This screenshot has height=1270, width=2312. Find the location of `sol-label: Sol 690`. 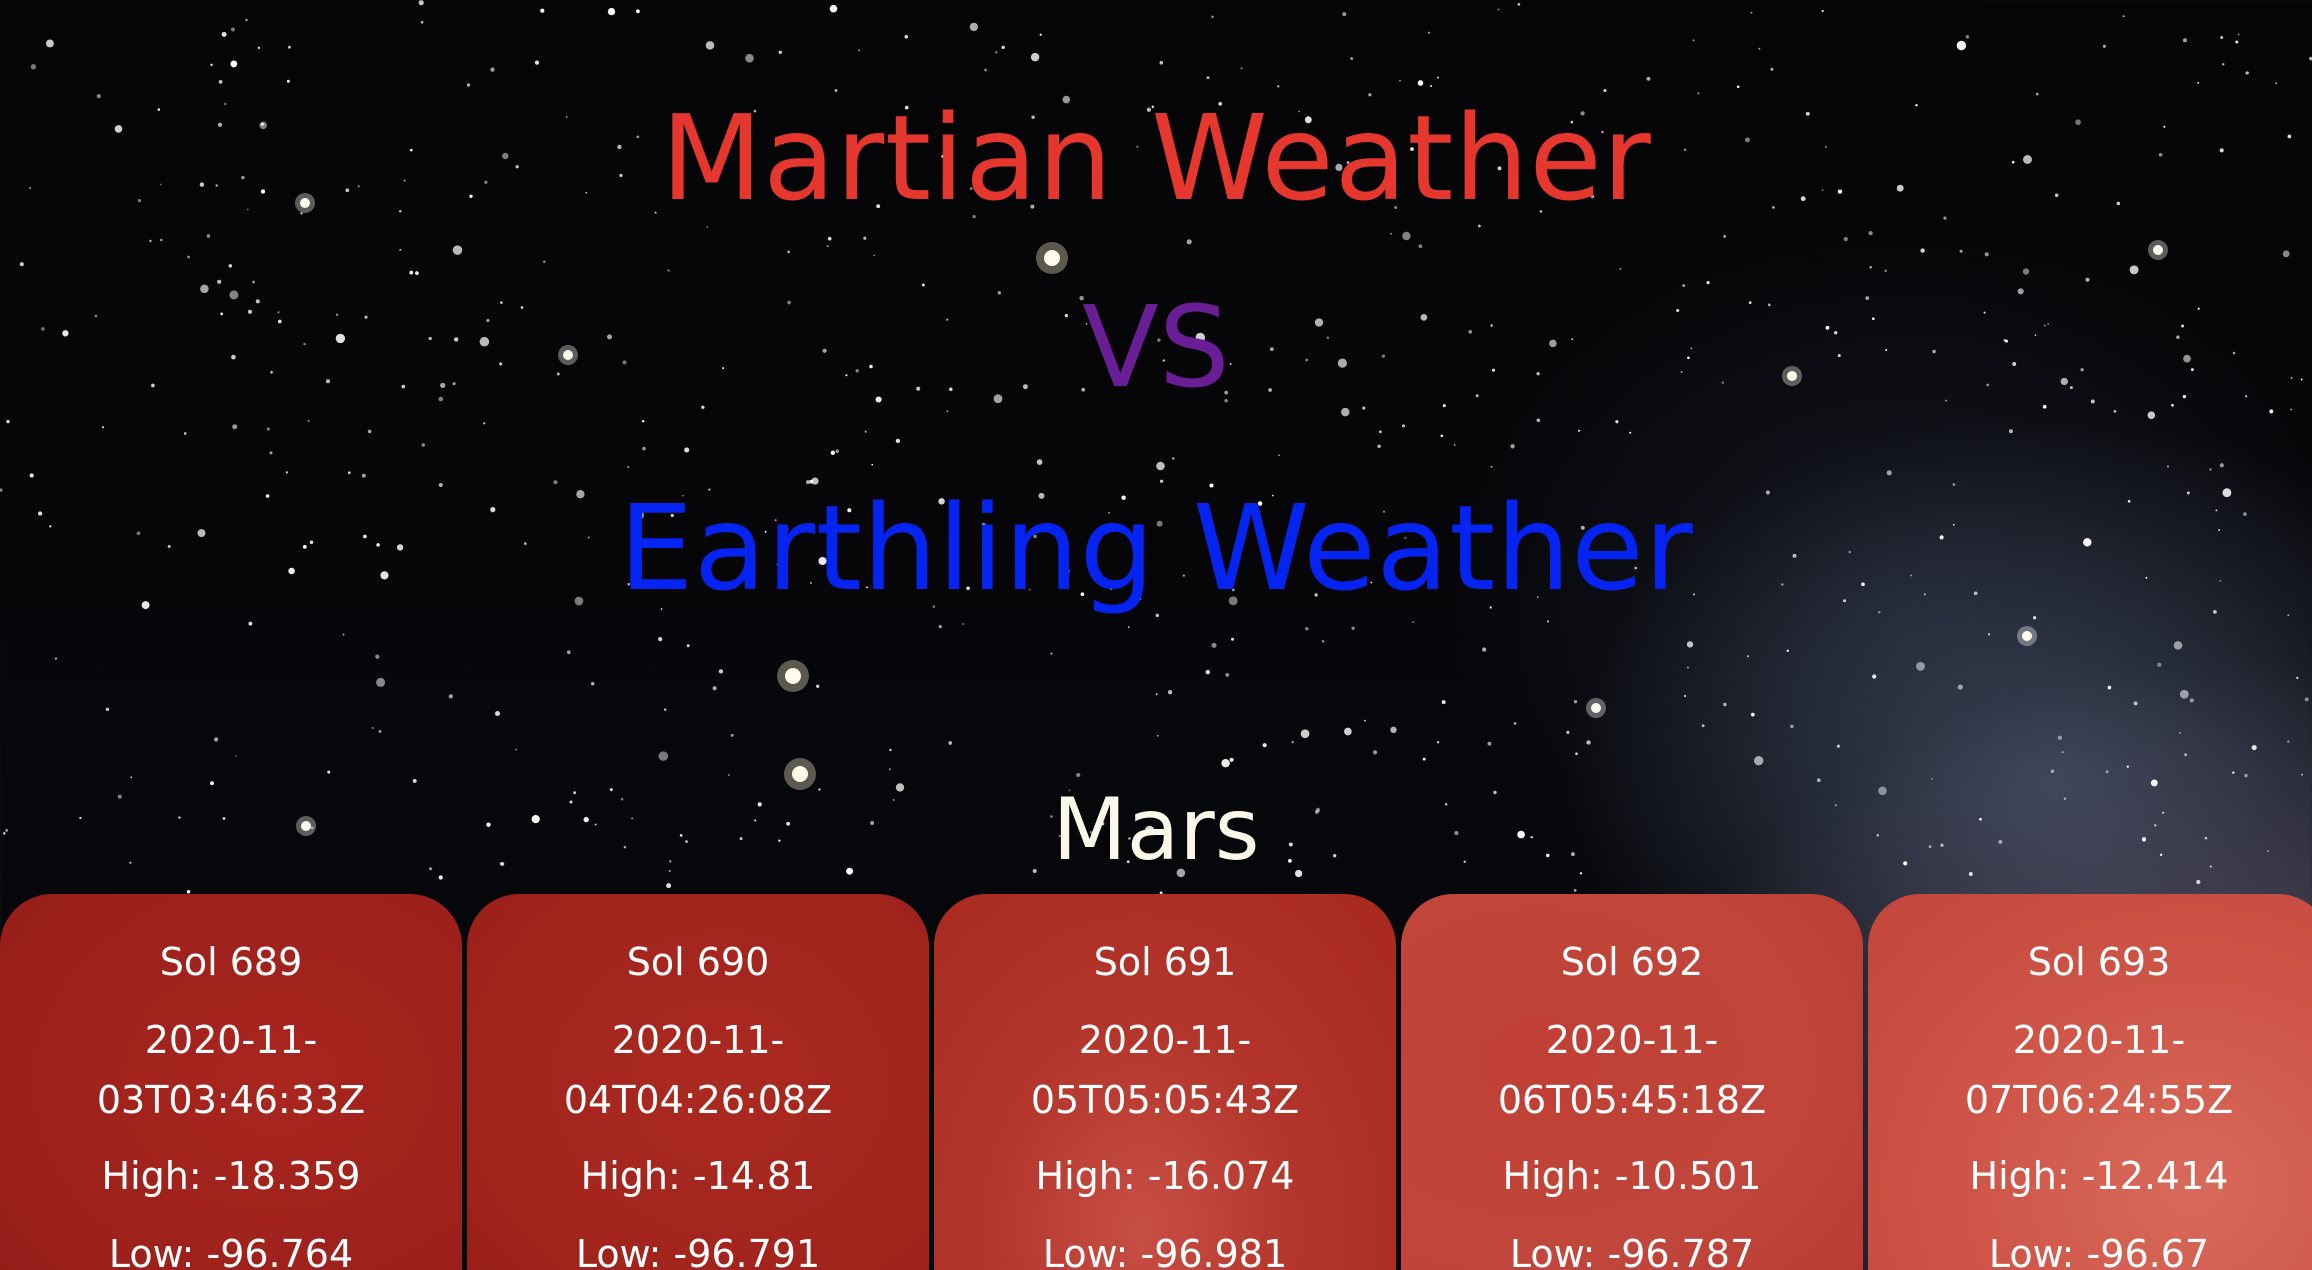

sol-label: Sol 690 is located at coordinates (698, 962).